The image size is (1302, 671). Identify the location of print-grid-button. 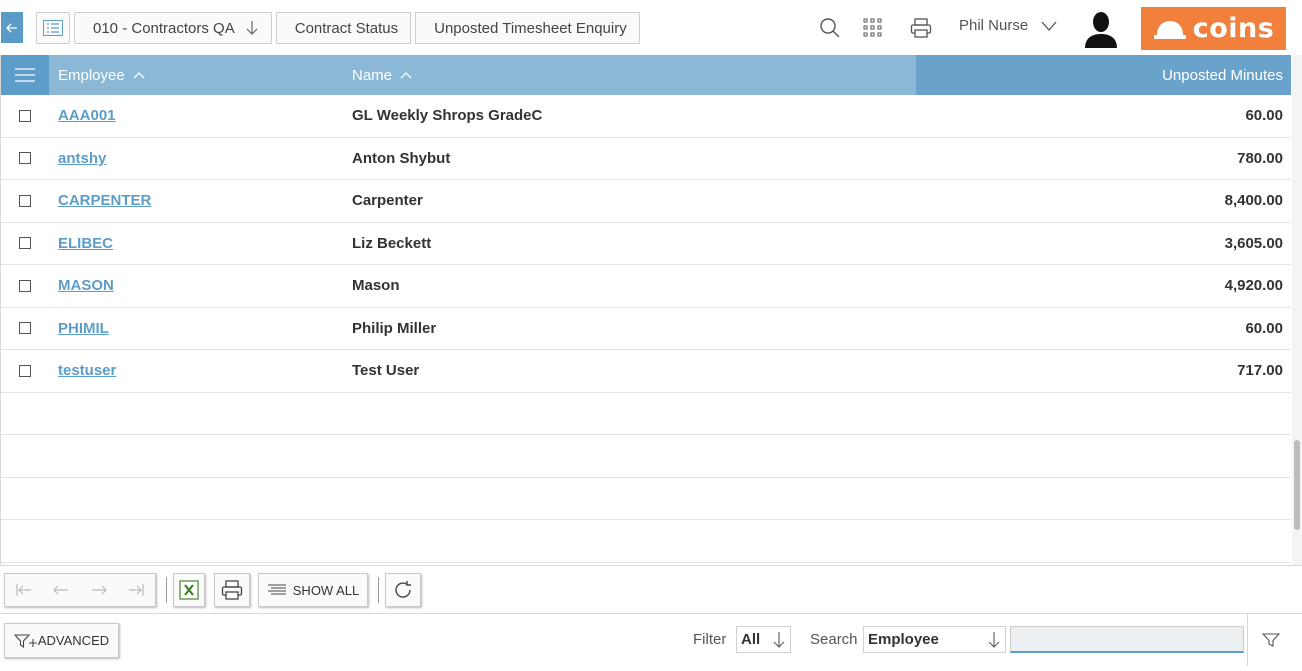
(232, 590).